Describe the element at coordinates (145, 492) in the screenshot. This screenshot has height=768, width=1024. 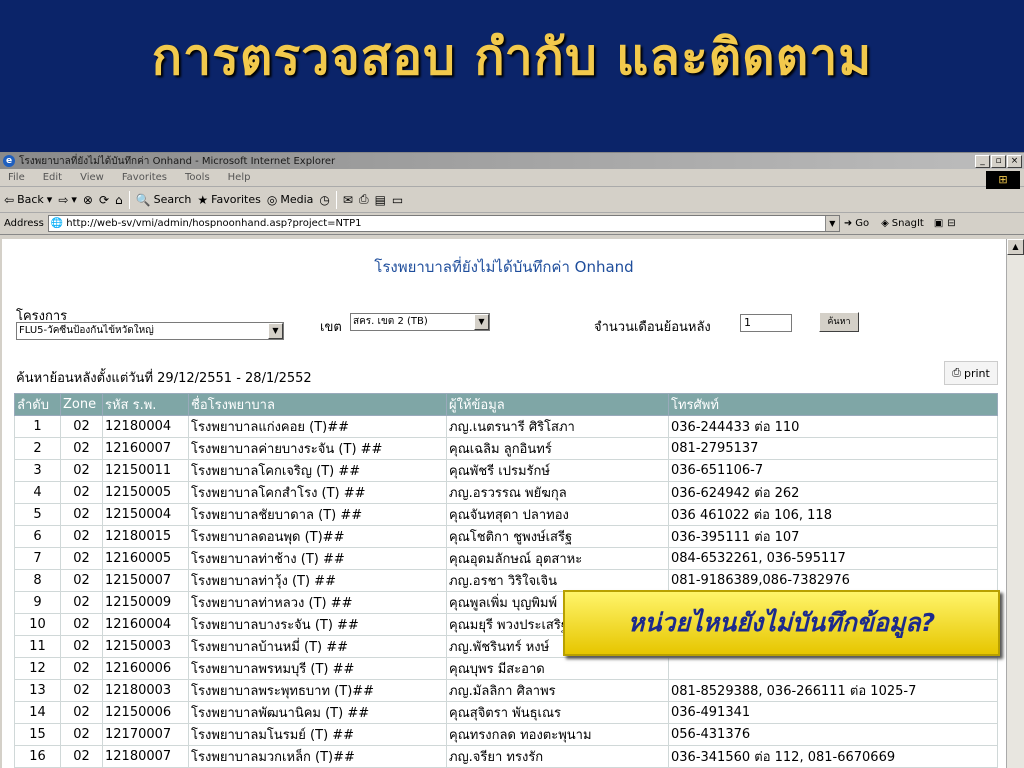
I see `cell-code: 12150005` at that location.